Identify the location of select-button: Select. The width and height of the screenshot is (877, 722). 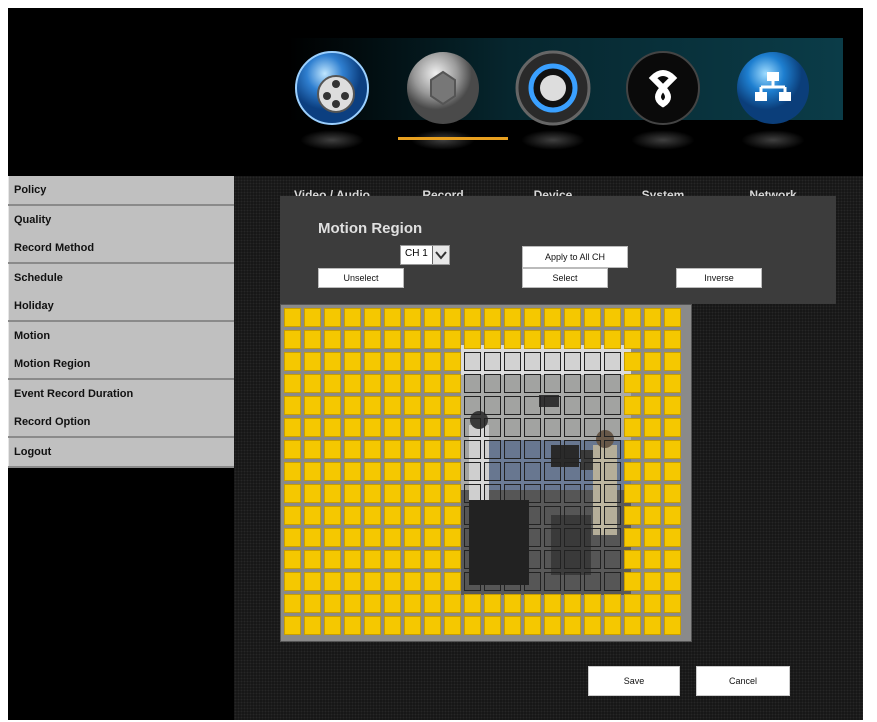
(565, 278).